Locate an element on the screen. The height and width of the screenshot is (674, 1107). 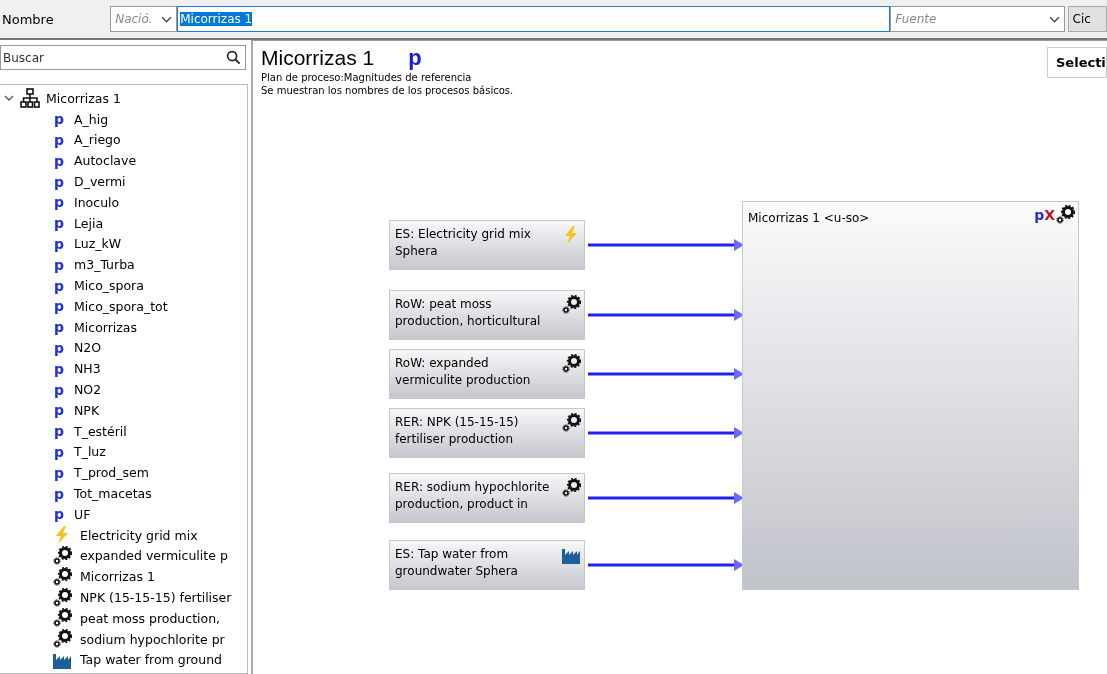
process-label: RoW: expanded vermiculite production is located at coordinates (463, 372).